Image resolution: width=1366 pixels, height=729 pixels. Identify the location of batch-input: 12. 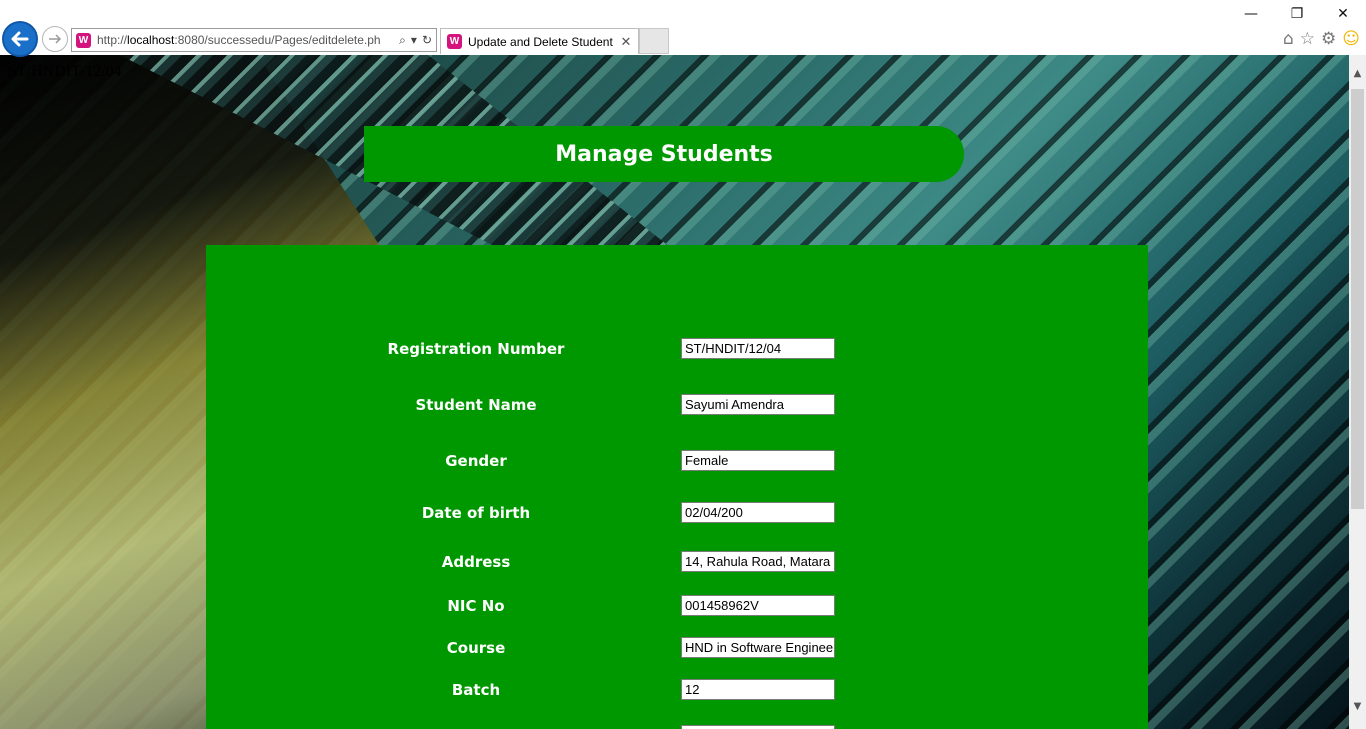
(758, 689).